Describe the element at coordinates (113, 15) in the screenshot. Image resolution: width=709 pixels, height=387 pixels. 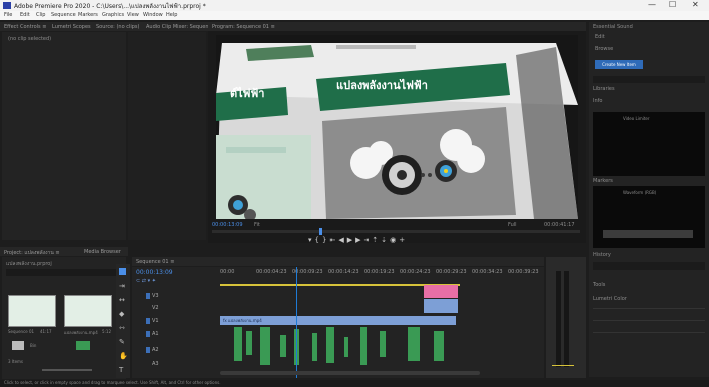
I see `menu-graphics: Graphics` at that location.